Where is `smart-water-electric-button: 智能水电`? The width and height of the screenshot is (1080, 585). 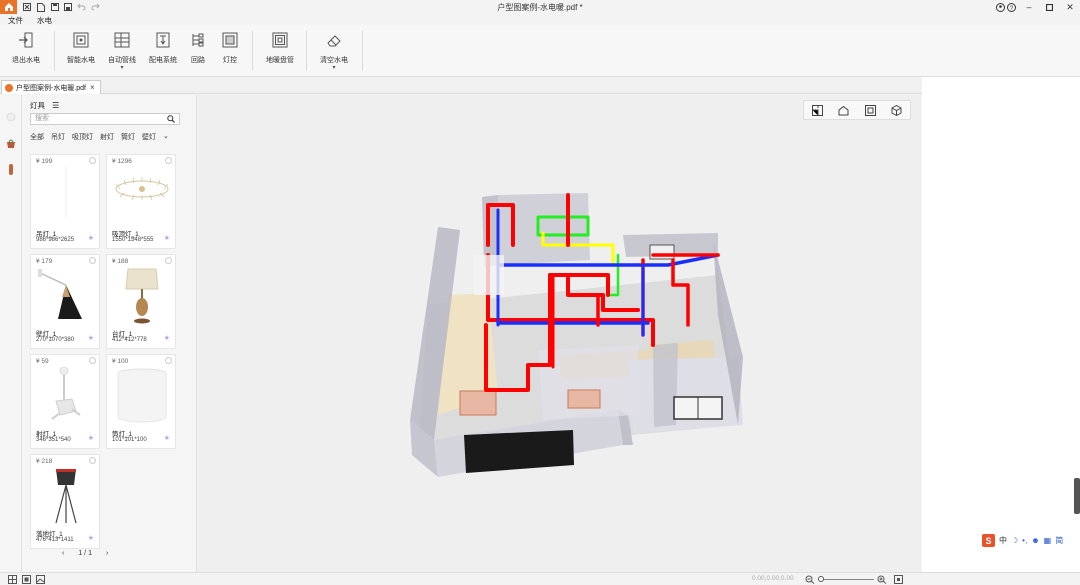
smart-water-electric-button: 智能水电 is located at coordinates (81, 48).